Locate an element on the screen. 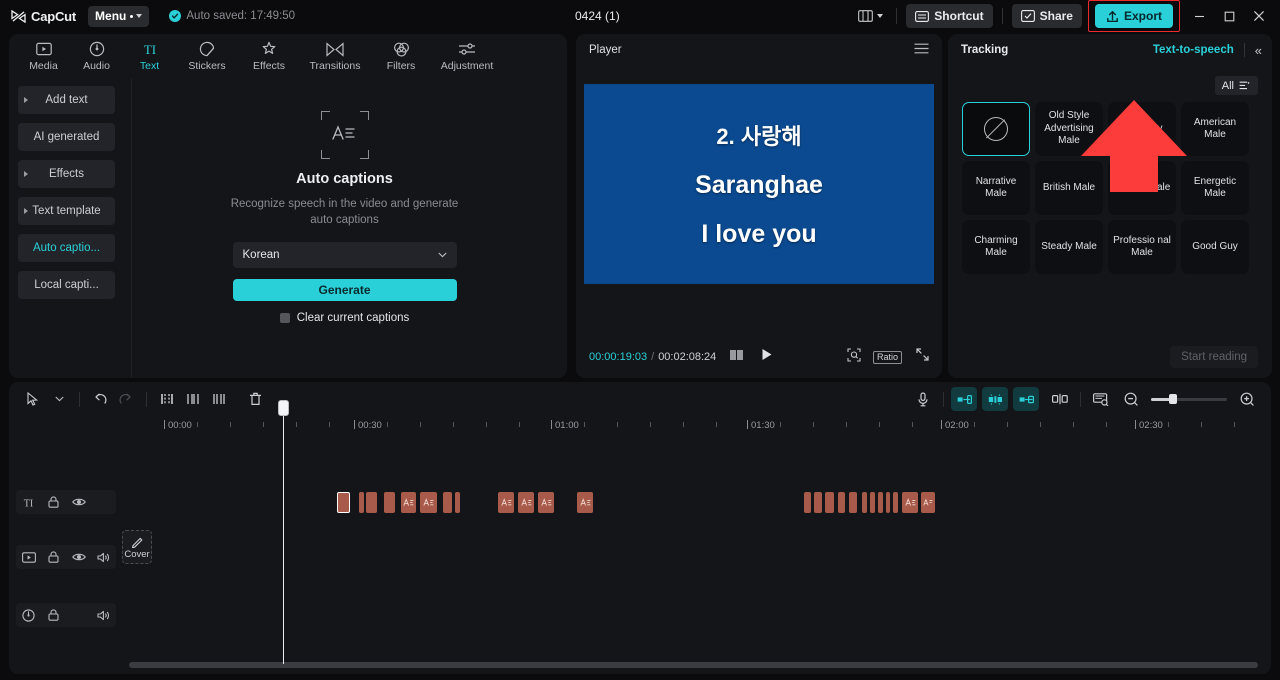  tab-media: Media is located at coordinates (43, 56).